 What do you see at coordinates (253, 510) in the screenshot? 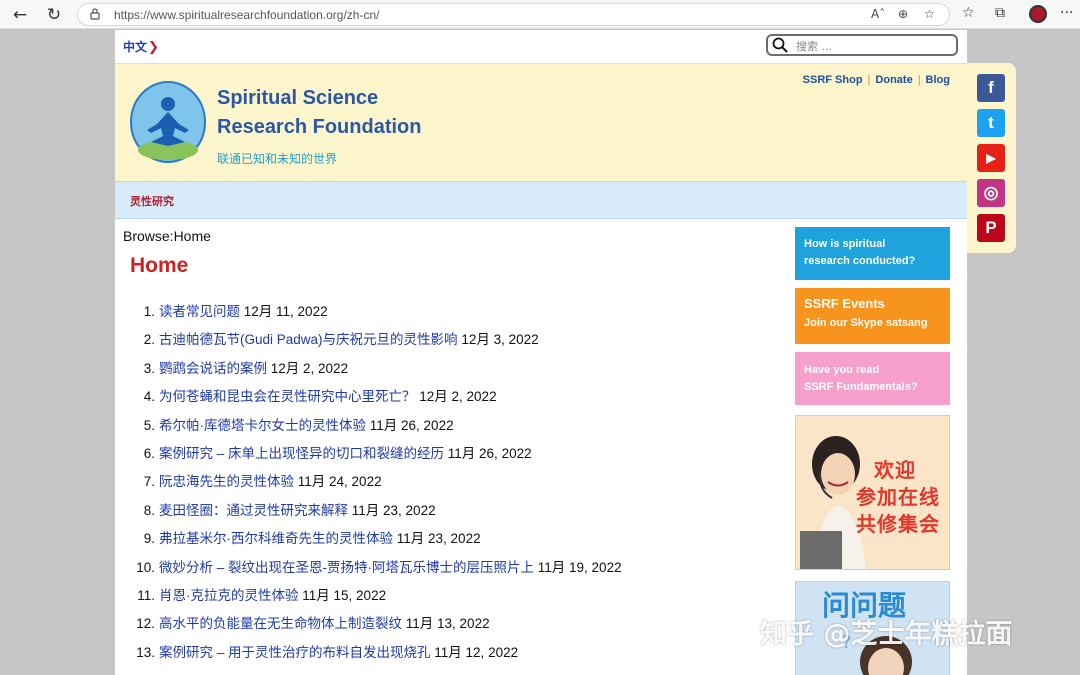
I see `article-link: 麦田怪圈：通过灵性研究来解释` at bounding box center [253, 510].